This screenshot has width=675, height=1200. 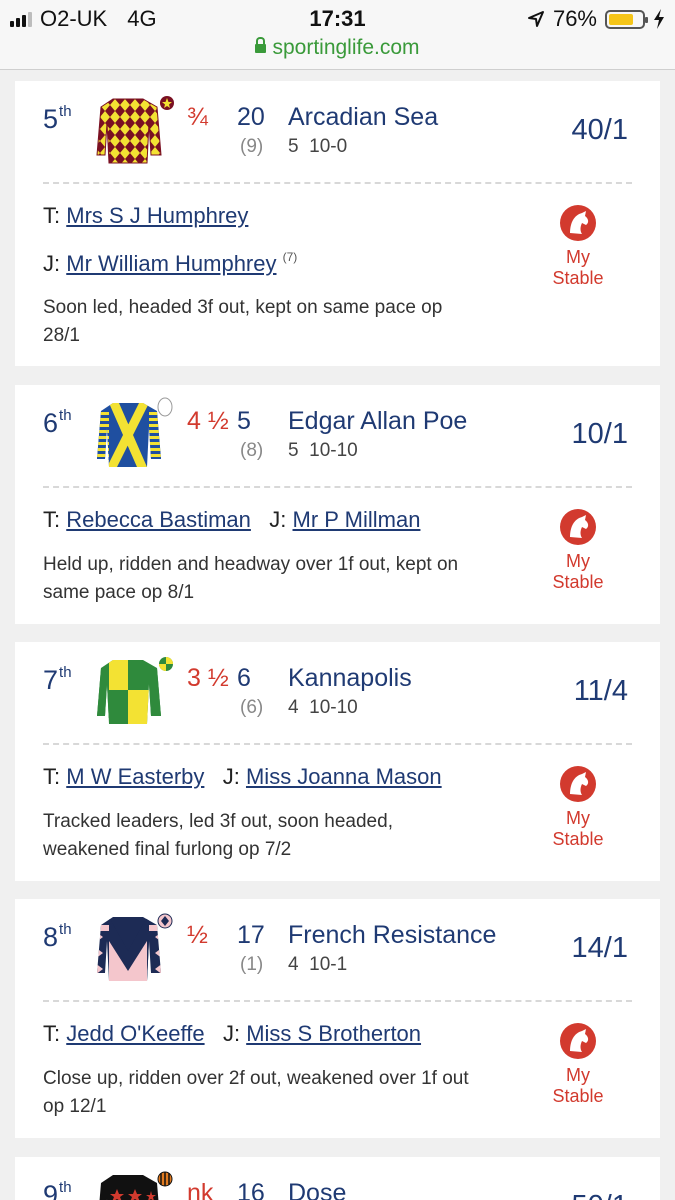 I want to click on finish-position: 9th, so click(x=57, y=1189).